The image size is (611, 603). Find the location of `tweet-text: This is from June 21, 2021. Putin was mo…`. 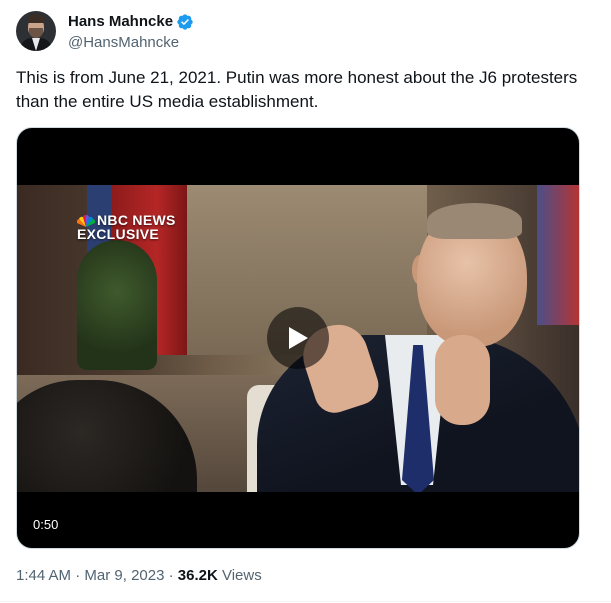

tweet-text: This is from June 21, 2021. Putin was mo… is located at coordinates (297, 89).